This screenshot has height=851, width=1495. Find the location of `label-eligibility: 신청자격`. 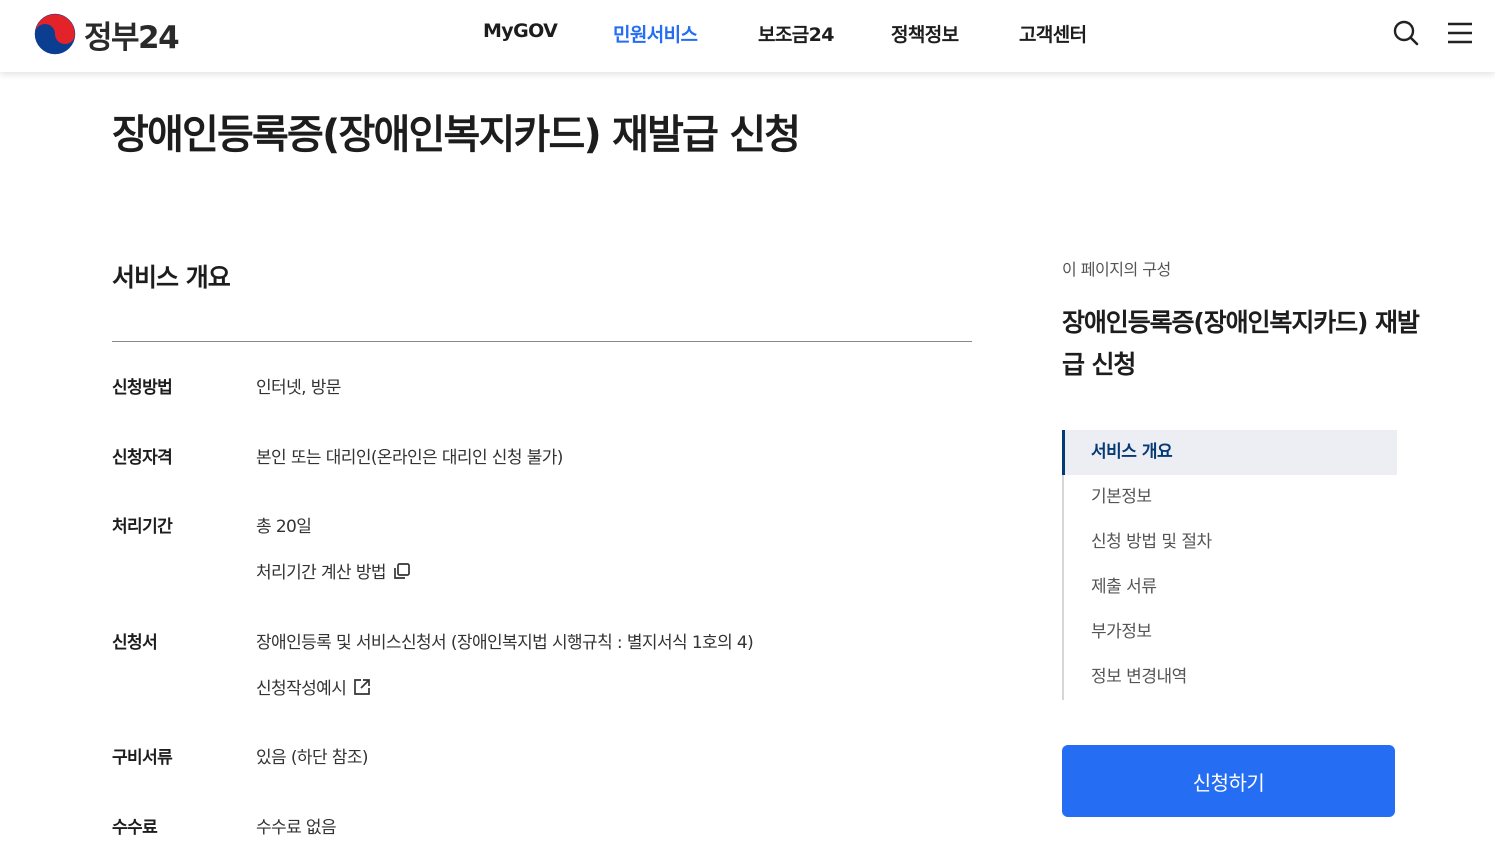

label-eligibility: 신청자격 is located at coordinates (142, 458).